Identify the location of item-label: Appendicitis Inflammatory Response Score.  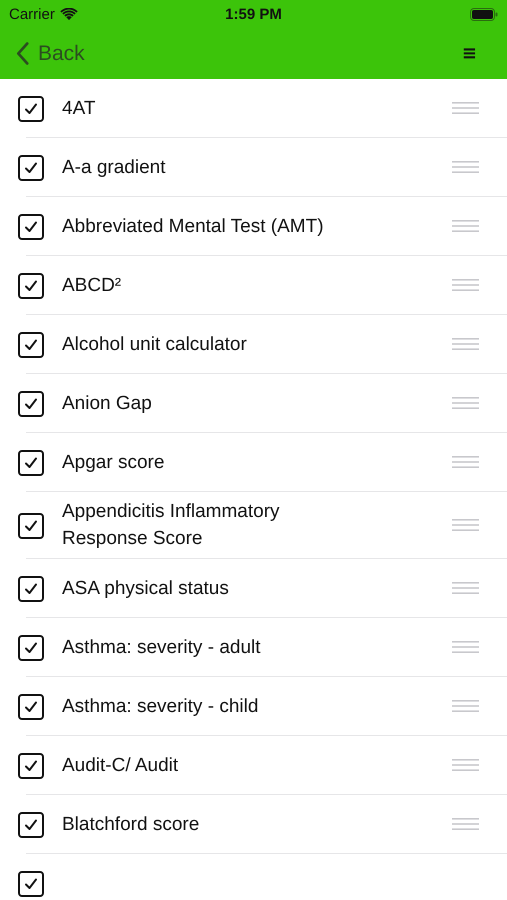
(171, 525).